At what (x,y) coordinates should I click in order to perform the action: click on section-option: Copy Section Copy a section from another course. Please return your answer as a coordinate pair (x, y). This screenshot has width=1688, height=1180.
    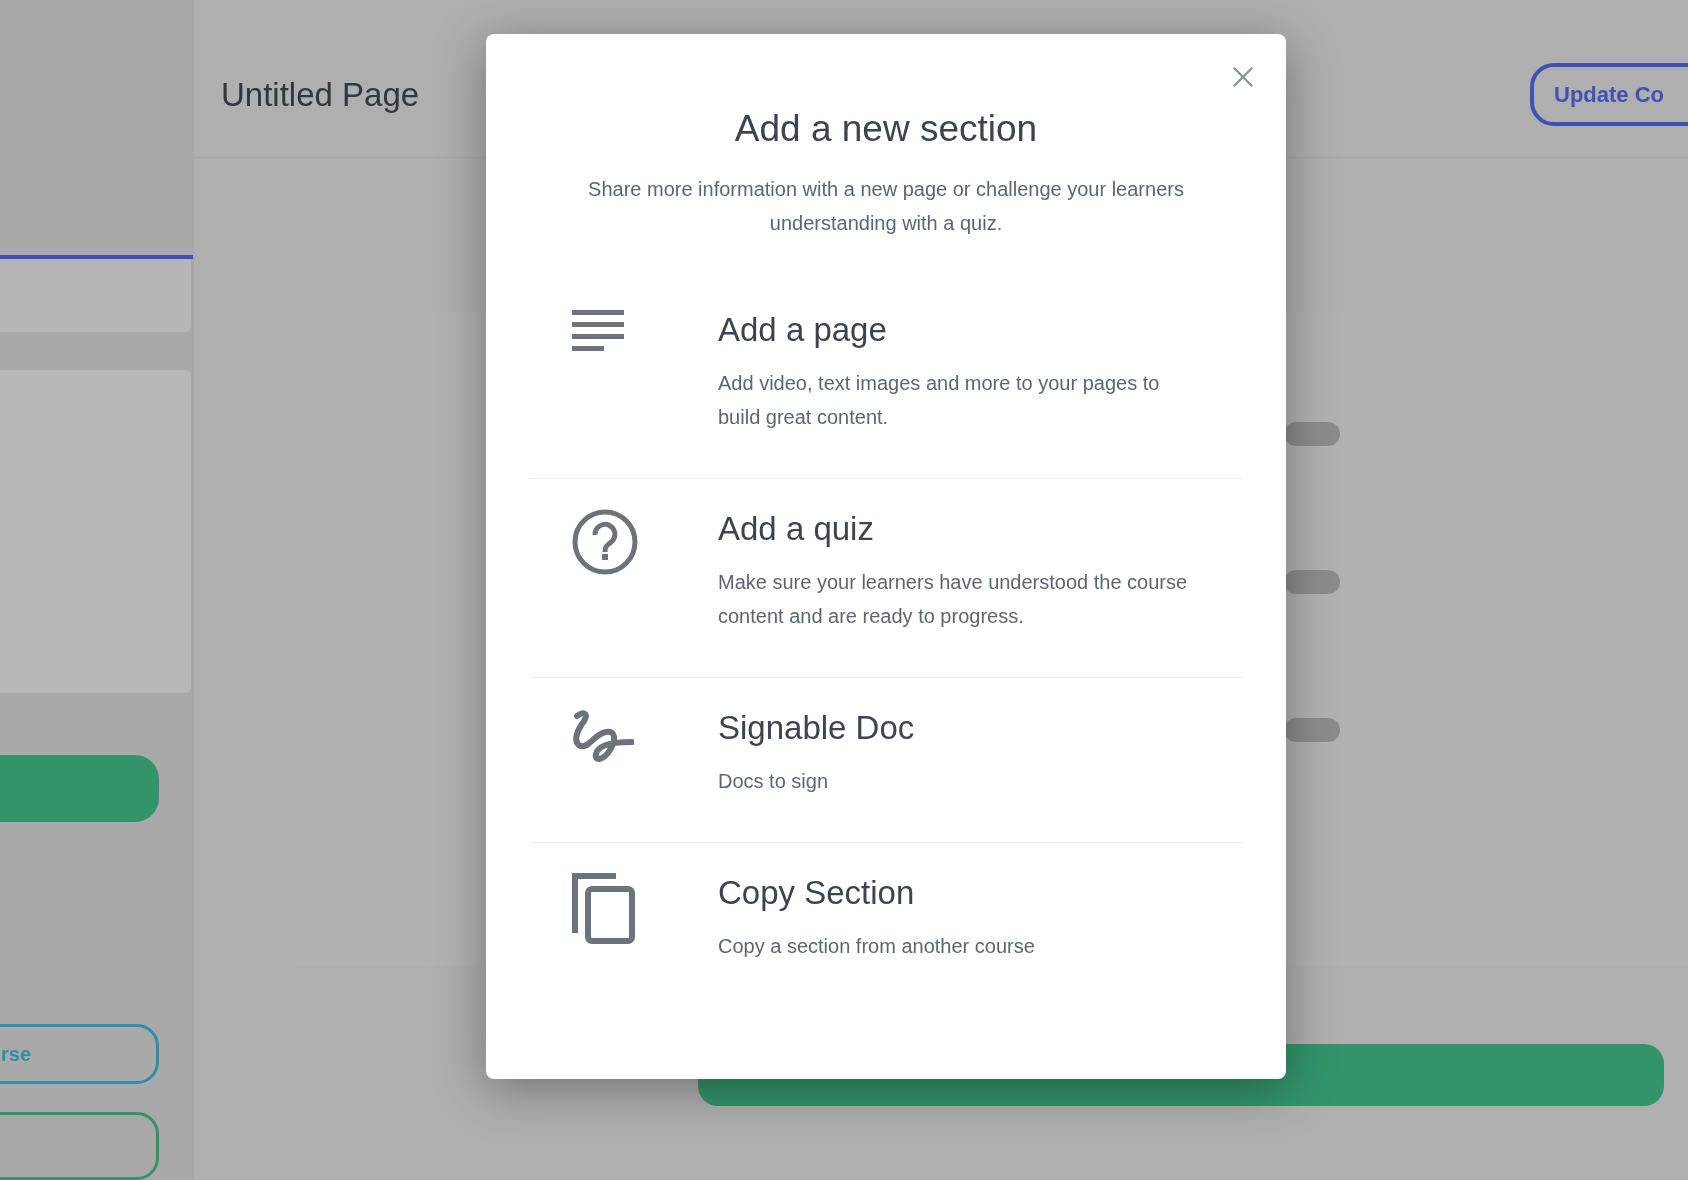
    Looking at the image, I should click on (886, 925).